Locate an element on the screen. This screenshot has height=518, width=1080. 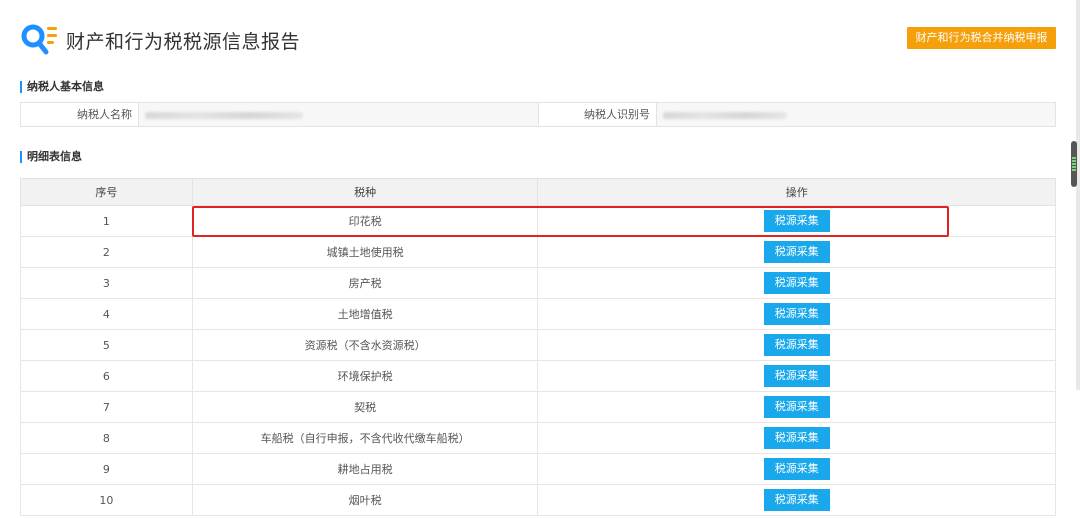
header-serial-number: 序号 is located at coordinates (106, 192).